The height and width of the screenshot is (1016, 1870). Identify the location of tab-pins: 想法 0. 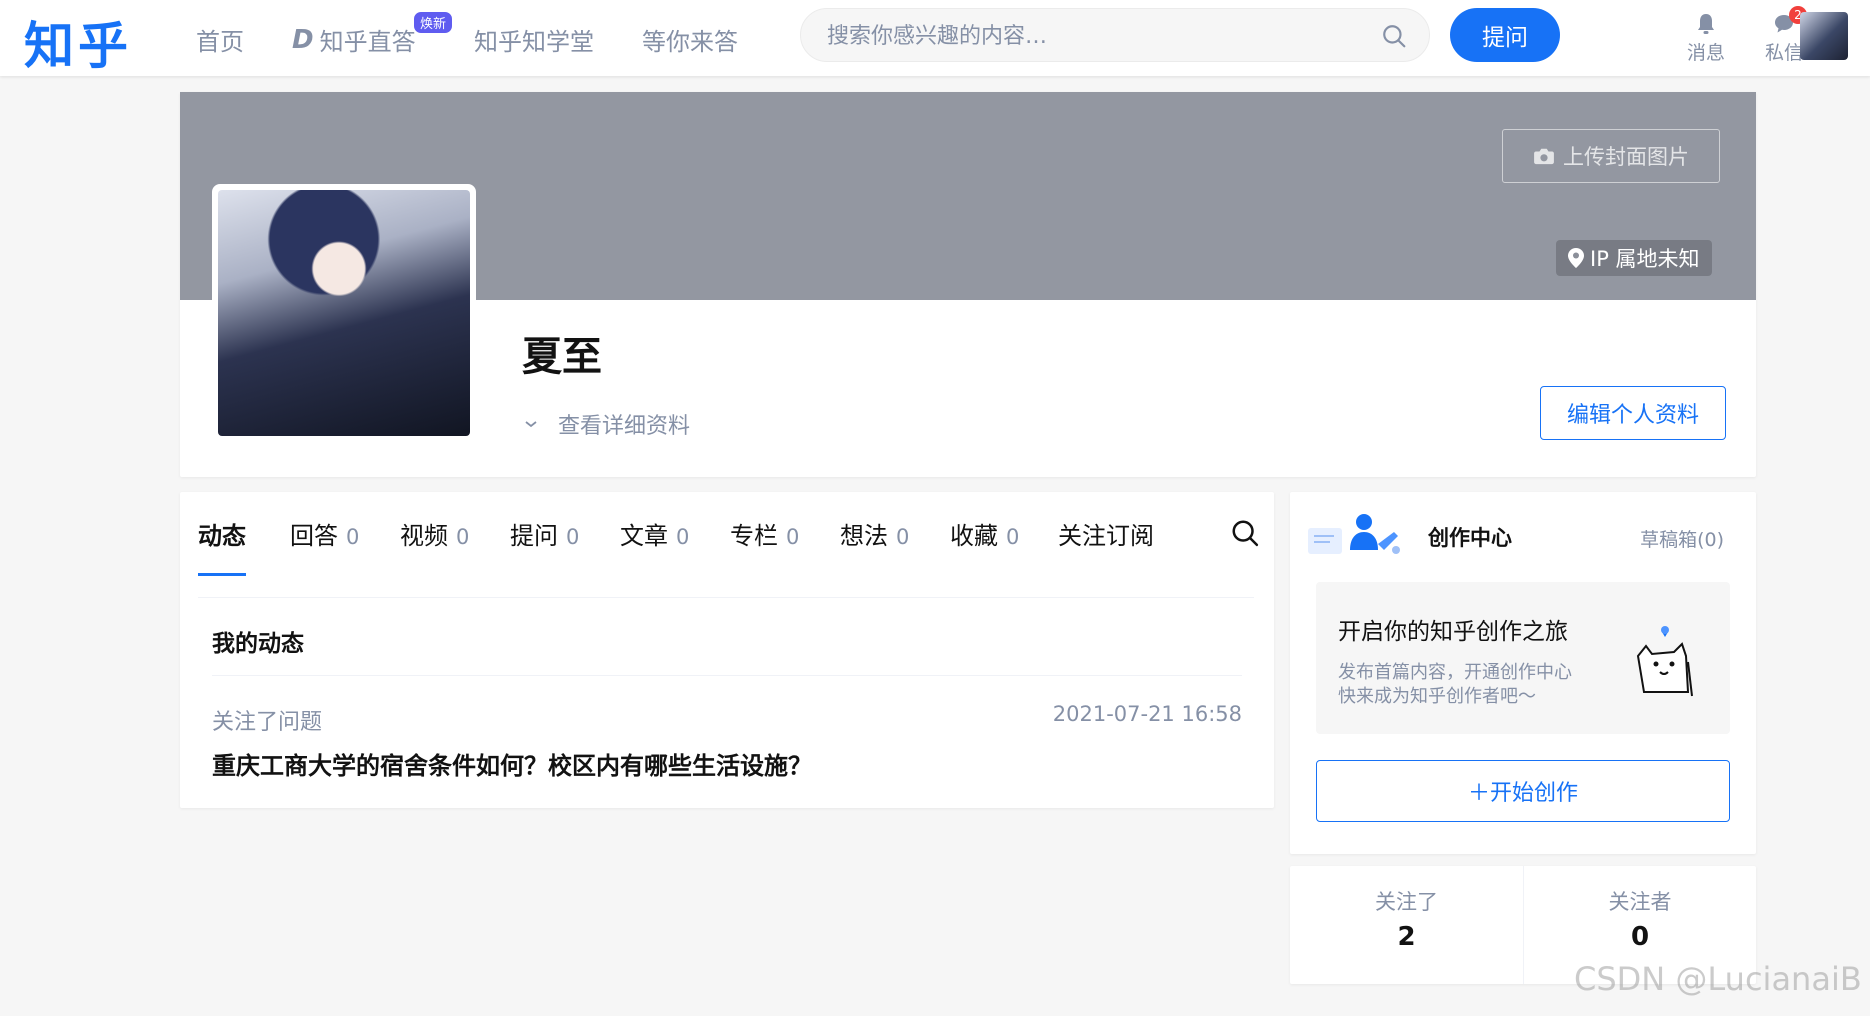
(874, 544).